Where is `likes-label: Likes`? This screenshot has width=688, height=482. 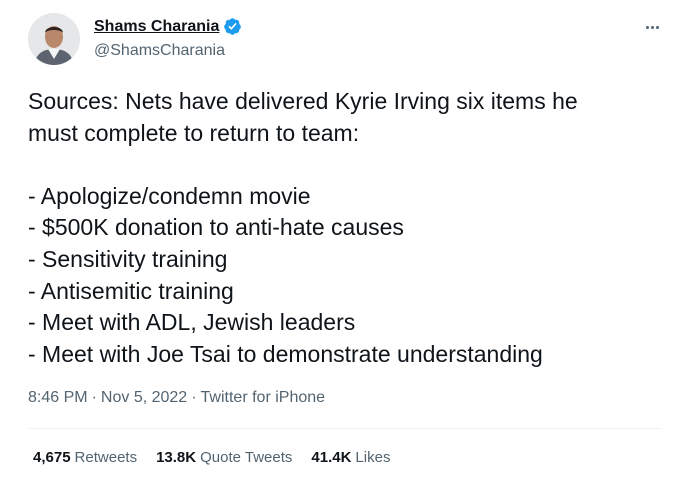 likes-label: Likes is located at coordinates (373, 457).